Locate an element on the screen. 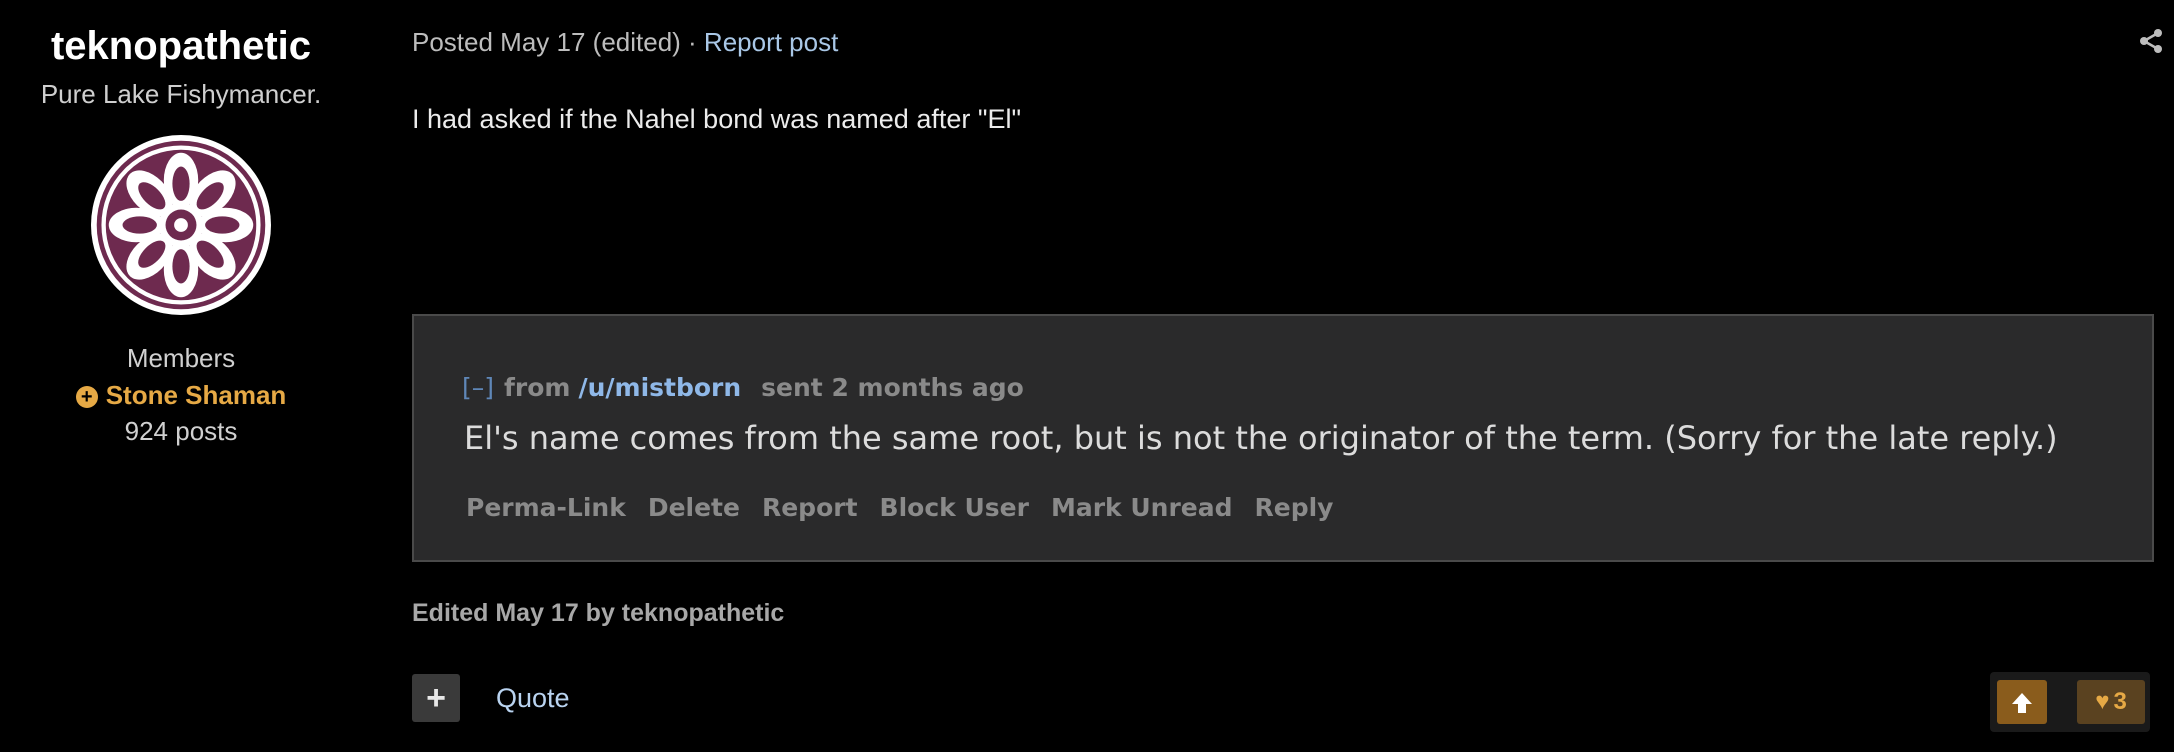 This screenshot has width=2174, height=752. quote-button: Quote is located at coordinates (533, 698).